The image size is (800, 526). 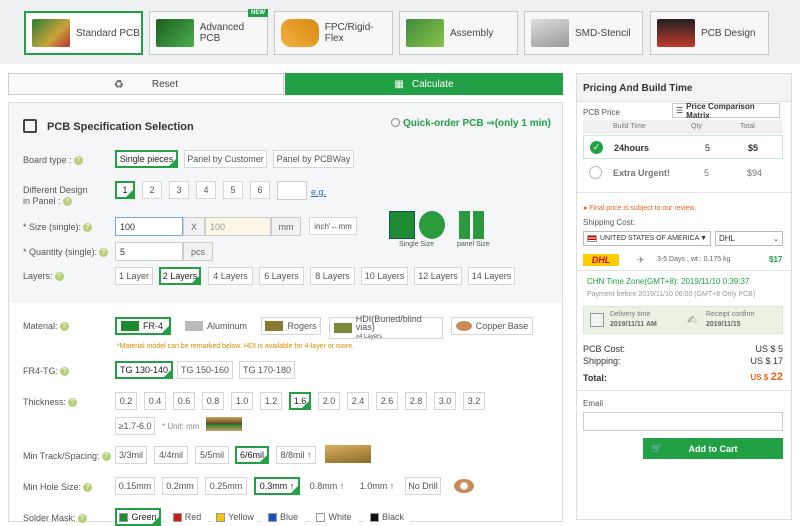 What do you see at coordinates (238, 226) in the screenshot?
I see `size-y-input: 100` at bounding box center [238, 226].